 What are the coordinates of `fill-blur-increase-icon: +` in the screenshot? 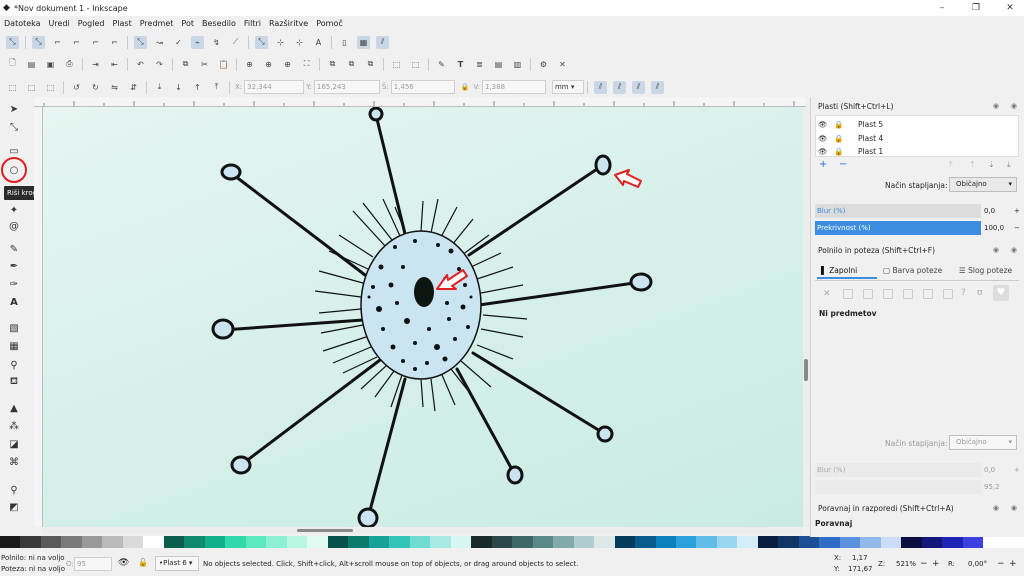 It's located at (1017, 470).